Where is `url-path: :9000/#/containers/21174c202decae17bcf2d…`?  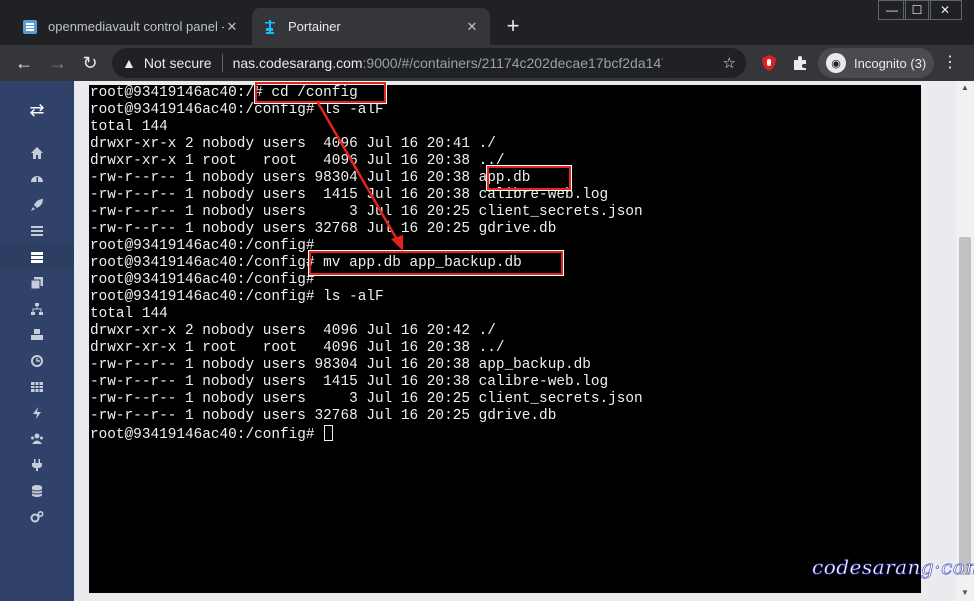
url-path: :9000/#/containers/21174c202decae17bcf2d… is located at coordinates (512, 63).